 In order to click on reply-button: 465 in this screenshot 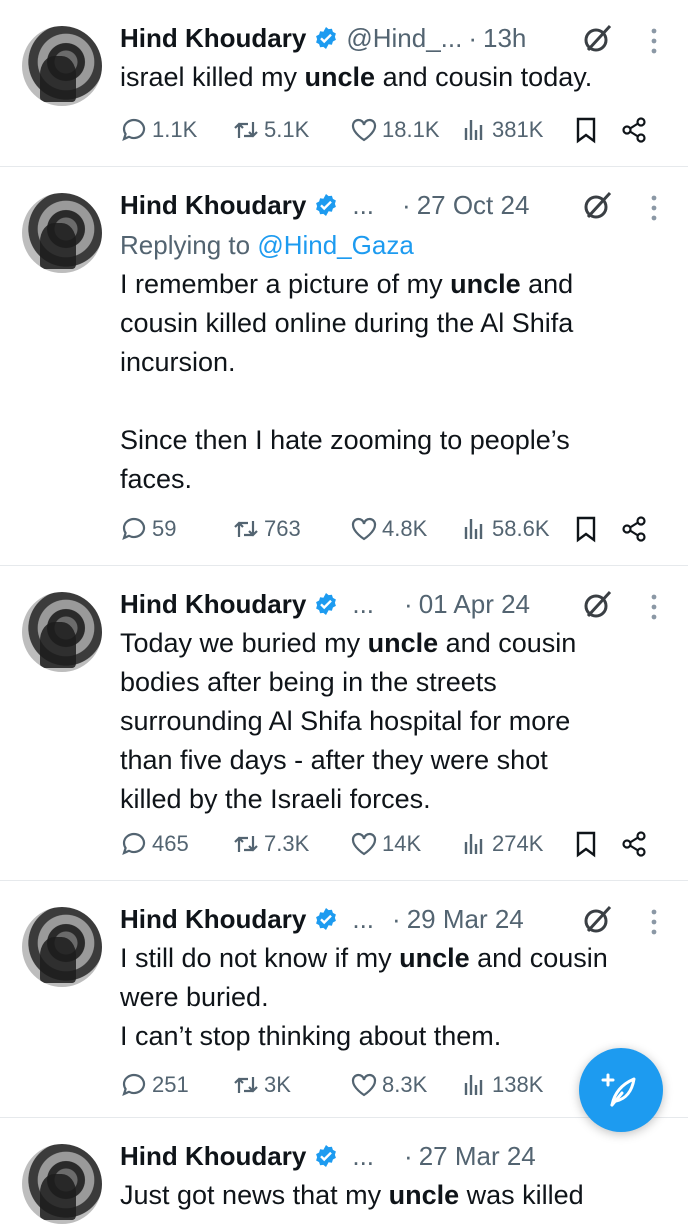, I will do `click(176, 844)`.